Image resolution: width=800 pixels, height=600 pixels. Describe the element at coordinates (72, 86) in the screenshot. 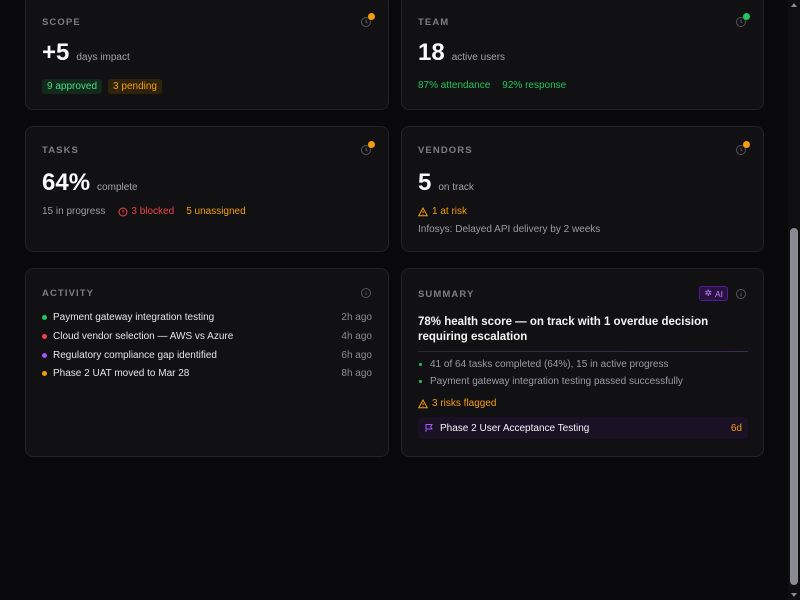

I see `approved-badge: 9 approved` at that location.